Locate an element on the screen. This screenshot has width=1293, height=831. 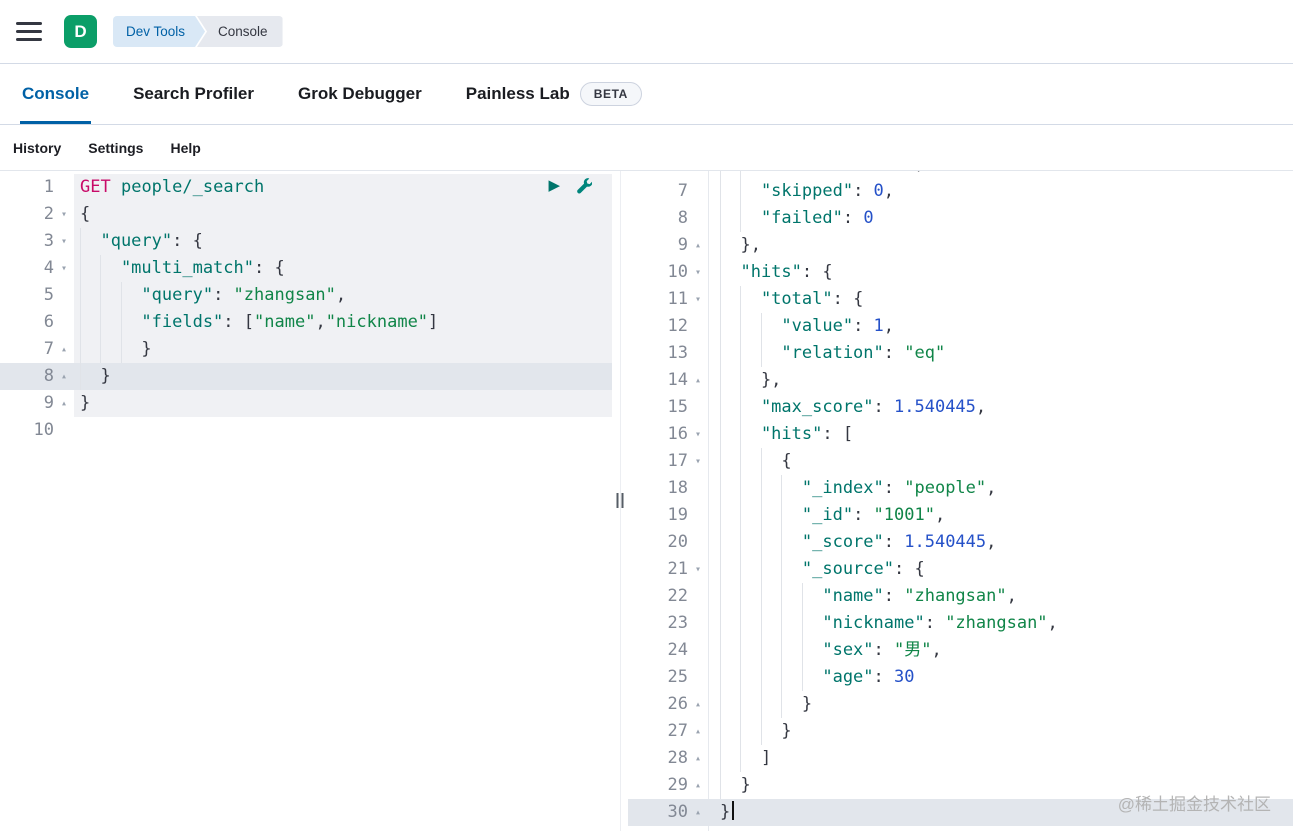
code-line is located at coordinates (343, 430).